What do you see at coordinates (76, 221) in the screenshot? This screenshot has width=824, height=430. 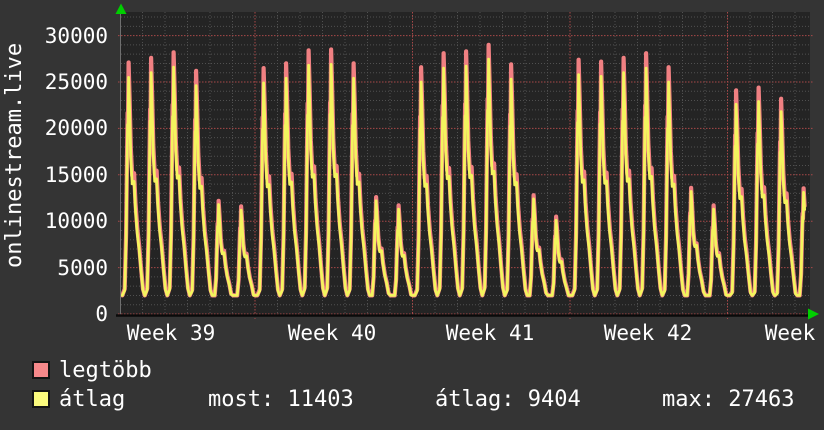 I see `y-axis-tick-label: 10000` at bounding box center [76, 221].